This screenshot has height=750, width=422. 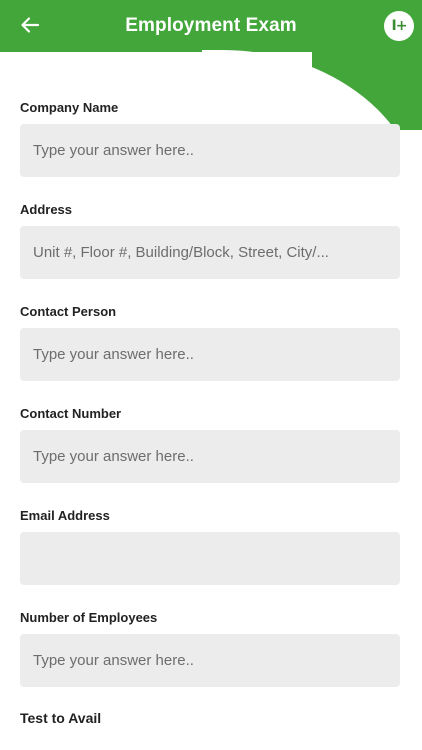 I want to click on app-logo: I+, so click(x=399, y=26).